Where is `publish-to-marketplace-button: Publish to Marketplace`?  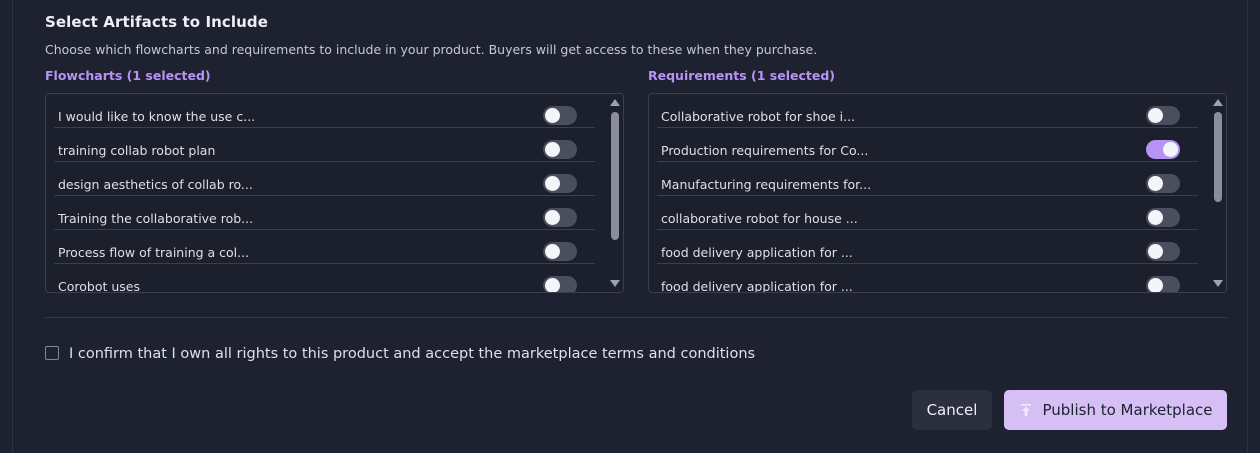 publish-to-marketplace-button: Publish to Marketplace is located at coordinates (1115, 410).